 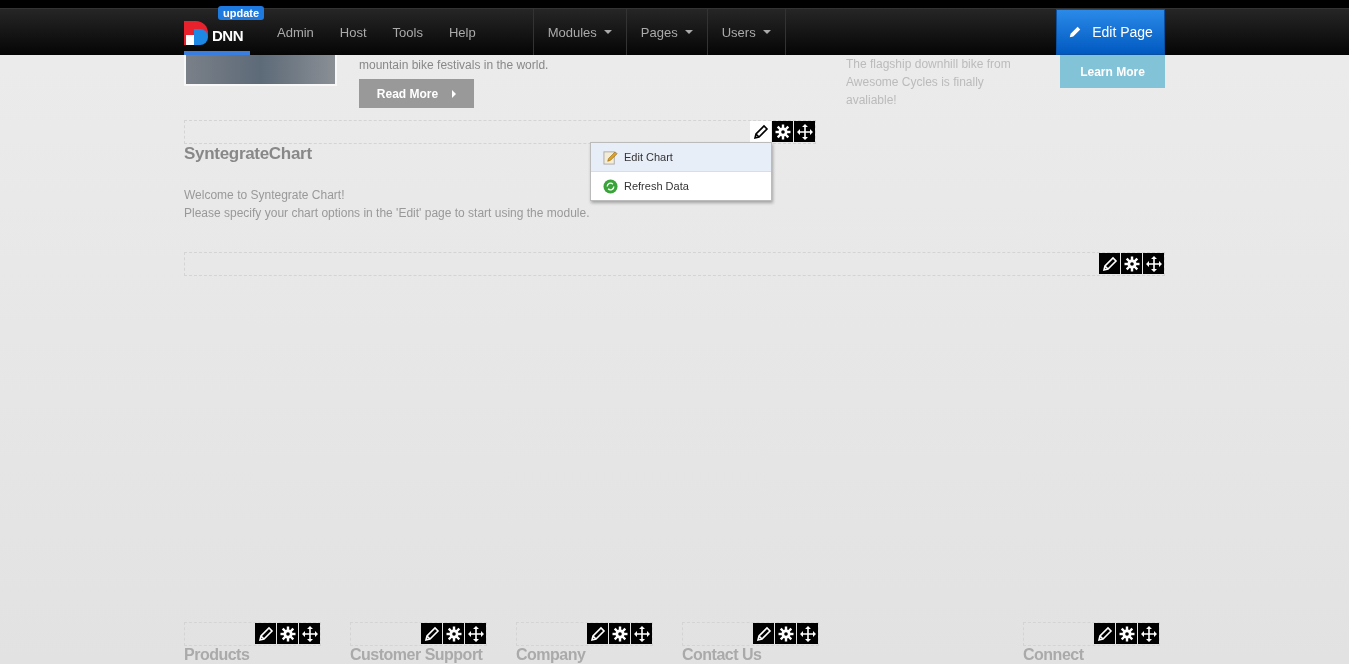 What do you see at coordinates (580, 32) in the screenshot?
I see `nav-dropdown: Modules` at bounding box center [580, 32].